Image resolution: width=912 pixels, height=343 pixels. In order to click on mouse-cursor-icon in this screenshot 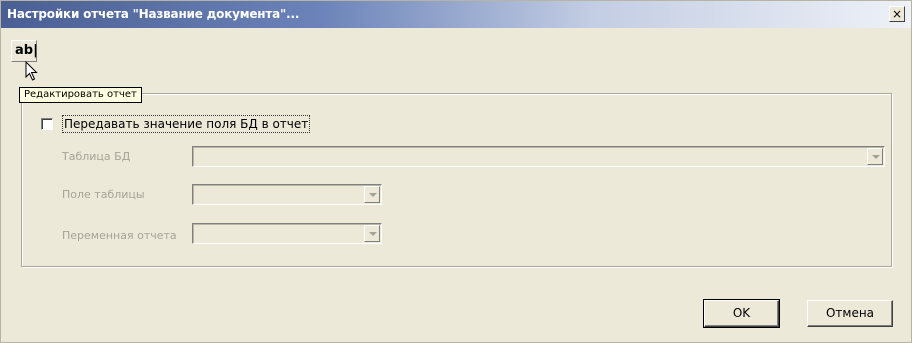, I will do `click(31, 71)`.